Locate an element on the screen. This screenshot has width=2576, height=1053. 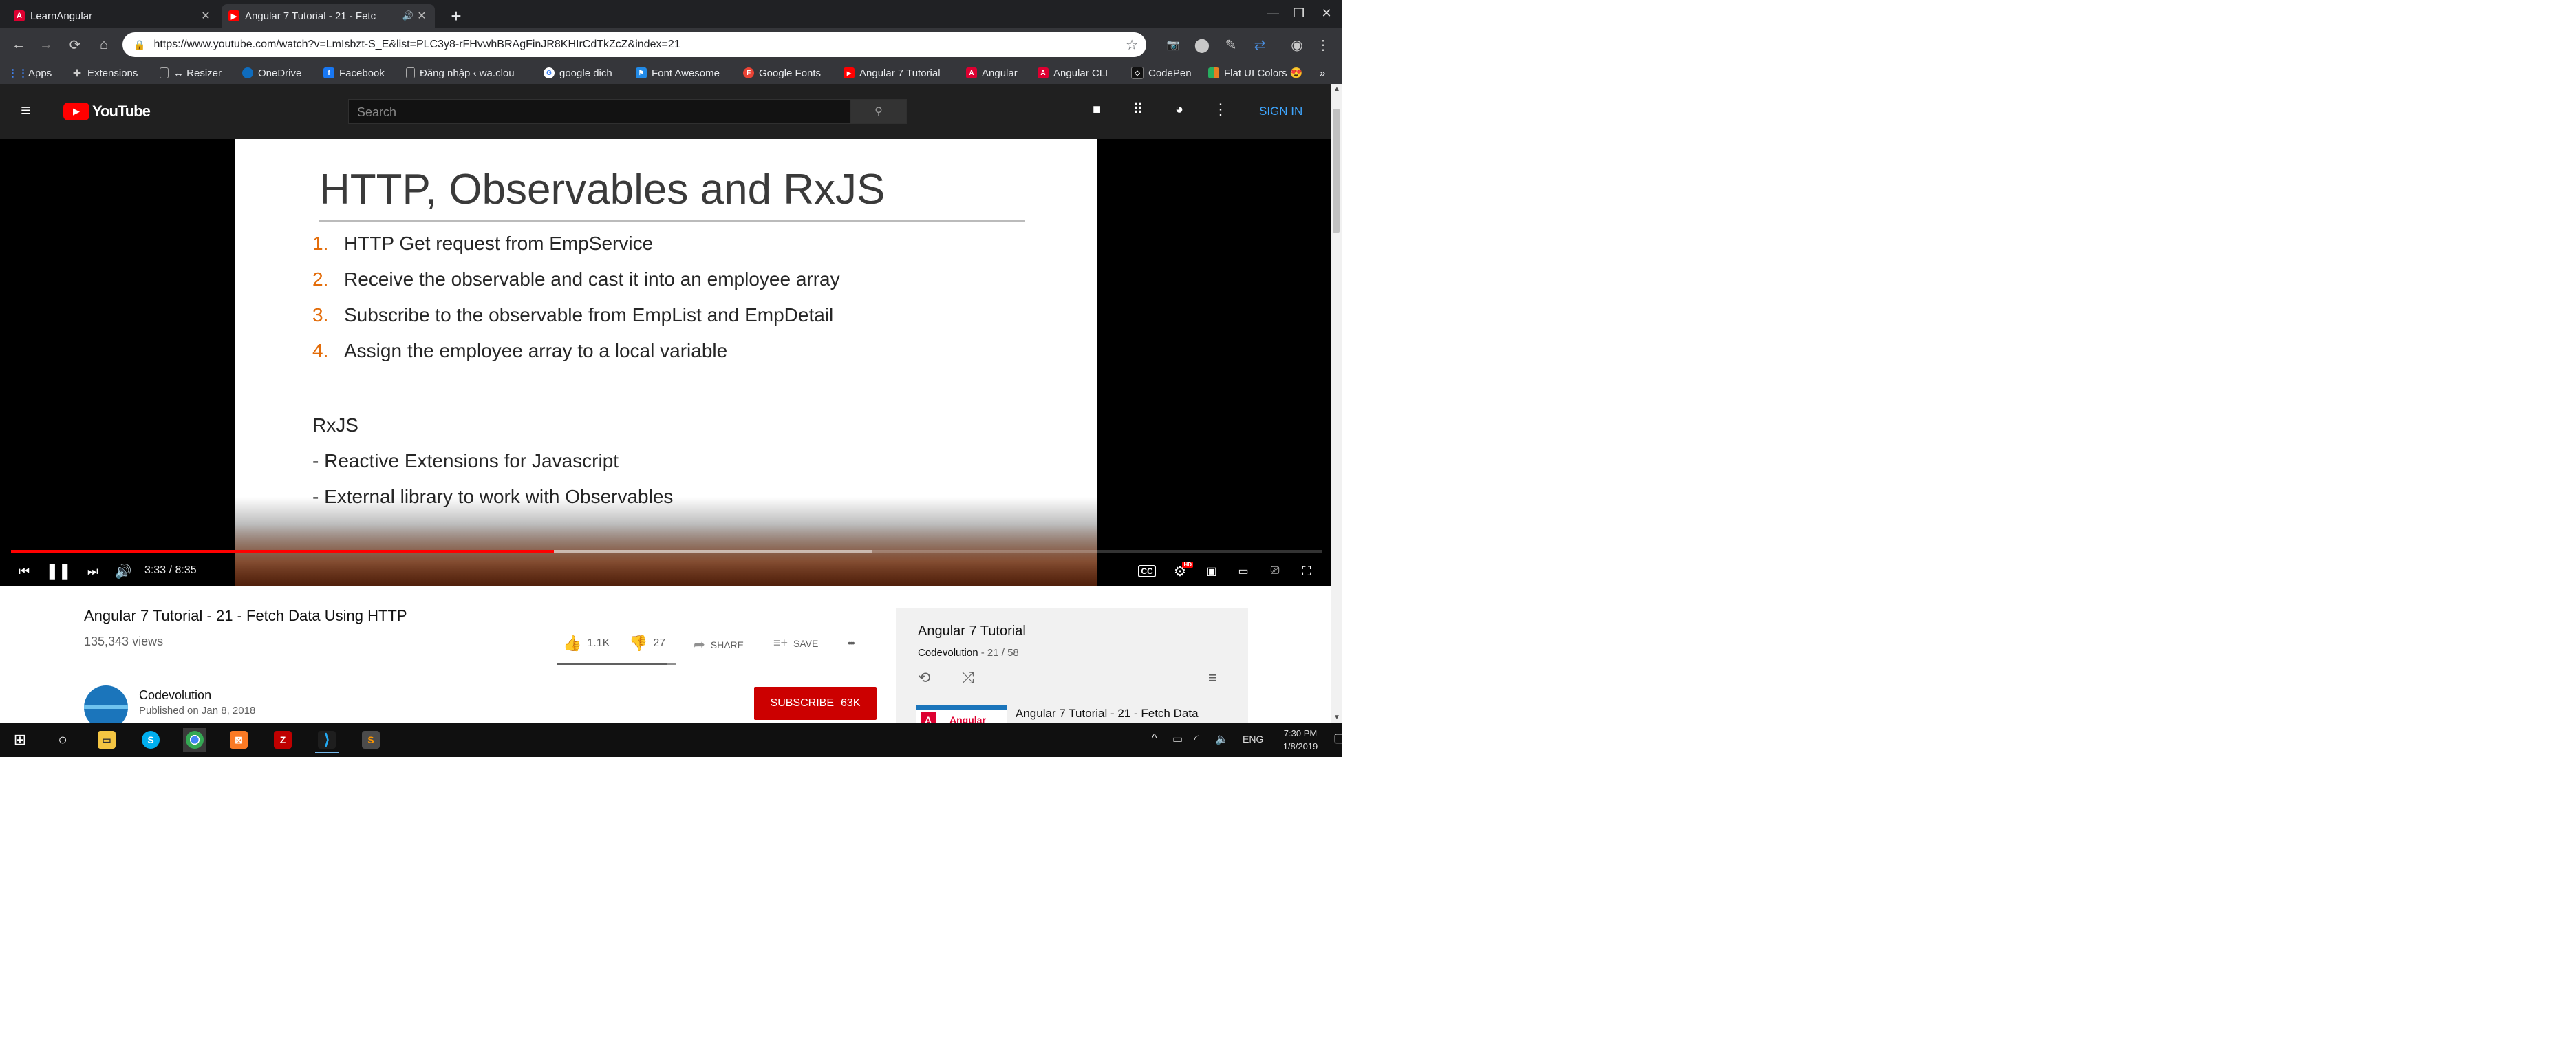
camera-extension-icon: 📷 is located at coordinates (1173, 45).